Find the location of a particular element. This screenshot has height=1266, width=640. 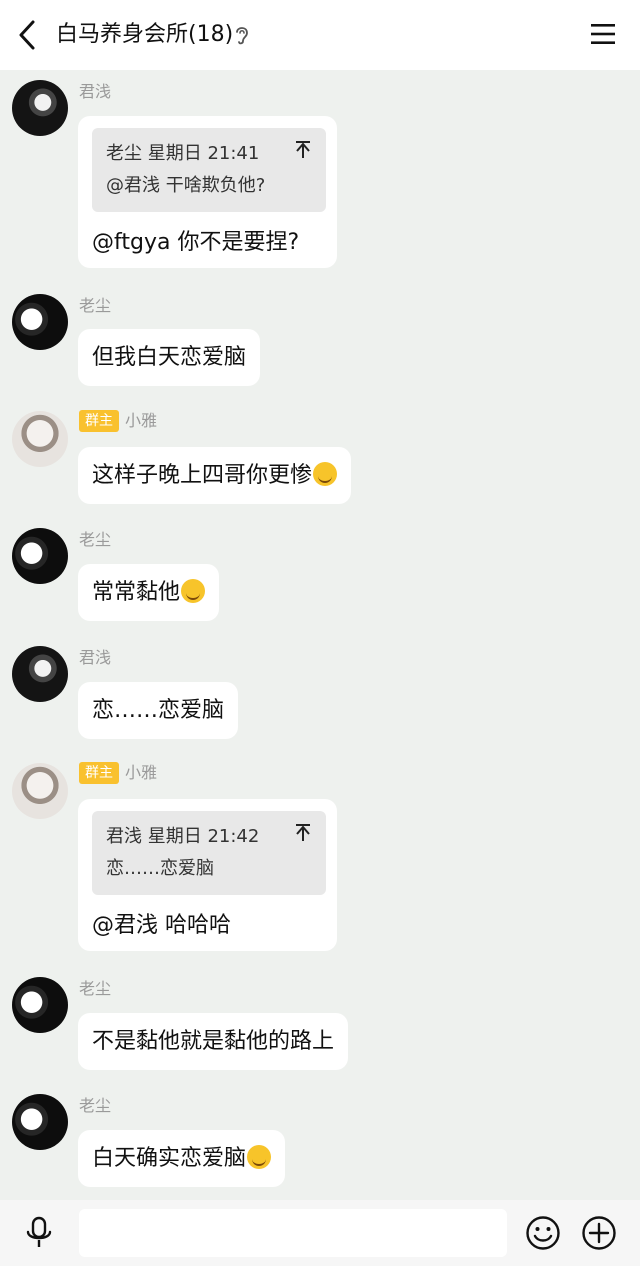

message-bubble: 这样子晚上四哥你更惨 is located at coordinates (215, 475).